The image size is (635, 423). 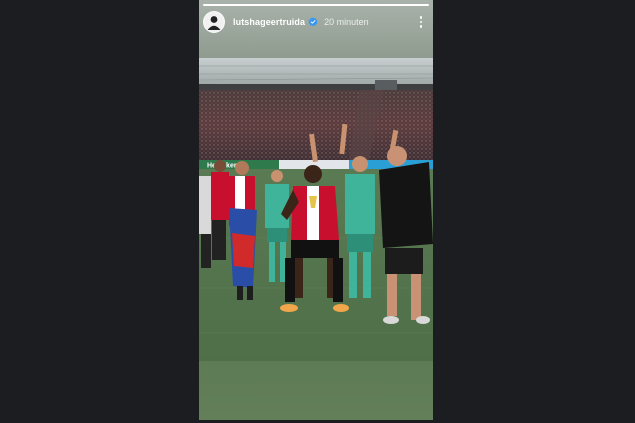 What do you see at coordinates (316, 390) in the screenshot?
I see `story-bottom-area` at bounding box center [316, 390].